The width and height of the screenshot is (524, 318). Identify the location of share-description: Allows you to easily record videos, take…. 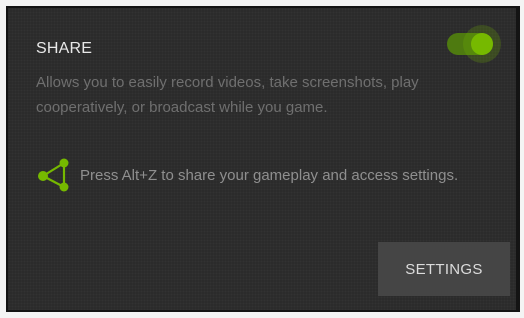
(227, 95).